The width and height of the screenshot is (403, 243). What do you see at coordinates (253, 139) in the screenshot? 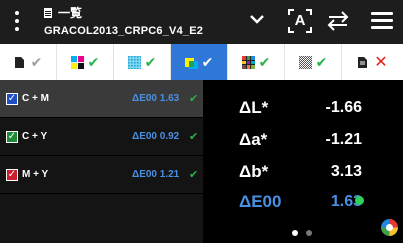
I see `delta-a-label: Δa*` at bounding box center [253, 139].